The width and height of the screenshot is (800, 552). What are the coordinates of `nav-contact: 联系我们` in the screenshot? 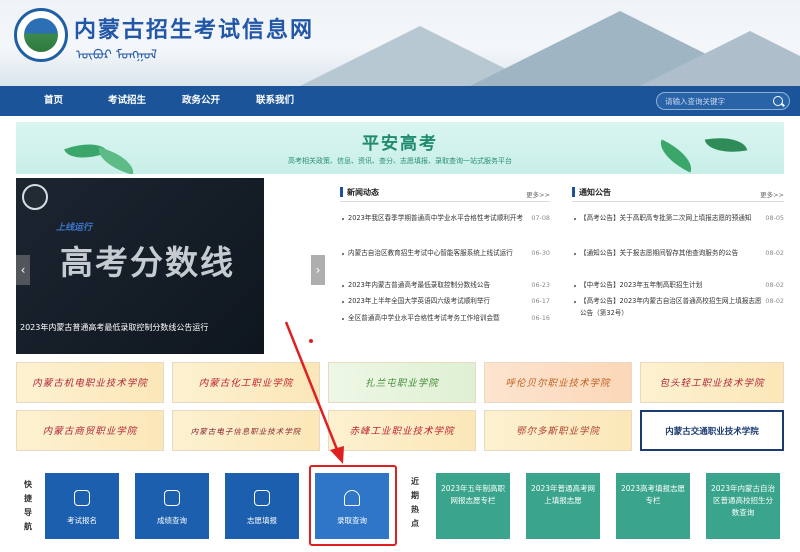 It's located at (275, 101).